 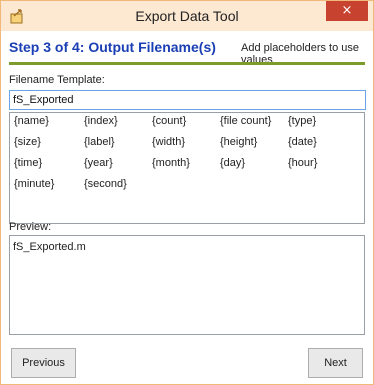 What do you see at coordinates (254, 142) in the screenshot?
I see `placeholder-item: {height}` at bounding box center [254, 142].